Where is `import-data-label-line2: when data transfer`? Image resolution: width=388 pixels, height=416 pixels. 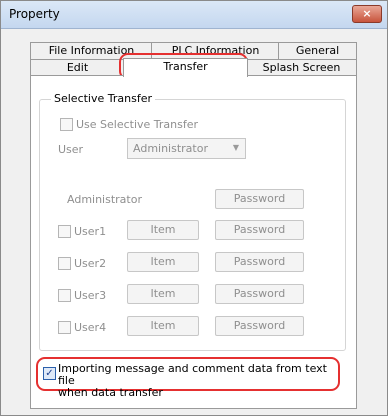 import-data-label-line2: when data transfer is located at coordinates (110, 392).